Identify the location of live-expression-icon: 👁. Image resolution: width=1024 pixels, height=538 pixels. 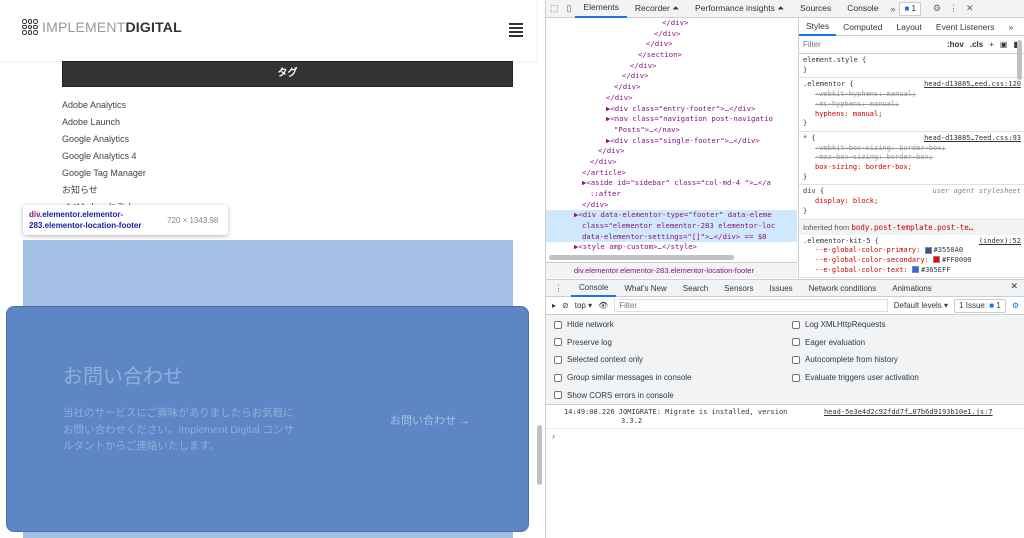
(603, 305).